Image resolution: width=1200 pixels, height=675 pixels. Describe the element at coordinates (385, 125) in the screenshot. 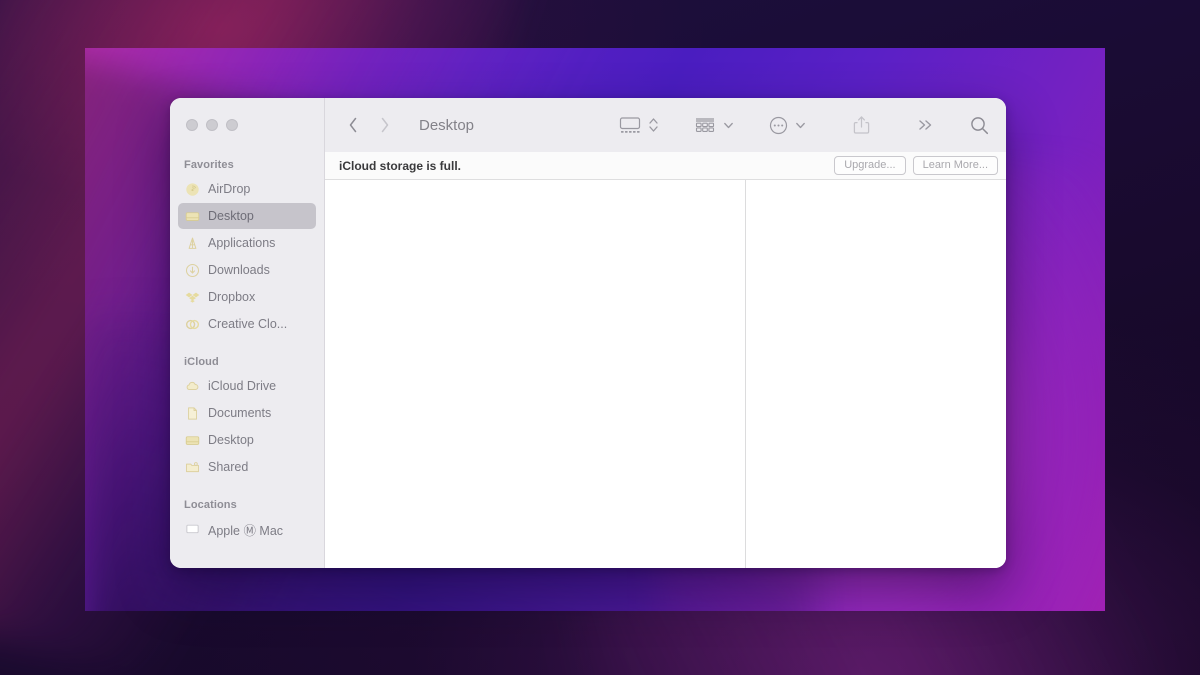

I see `forward-icon` at that location.